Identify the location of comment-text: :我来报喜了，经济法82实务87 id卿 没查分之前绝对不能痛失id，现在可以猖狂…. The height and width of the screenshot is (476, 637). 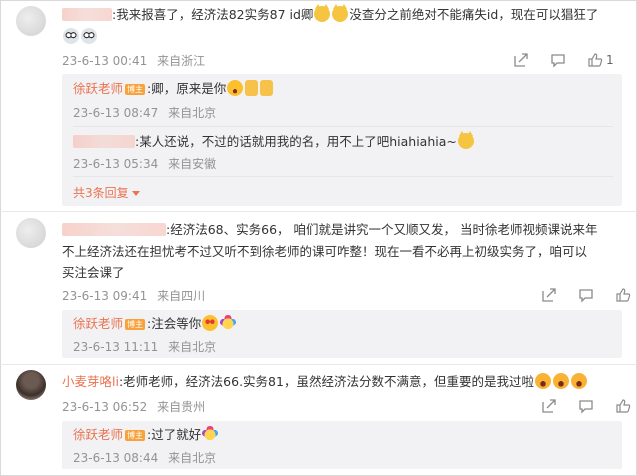
(330, 14).